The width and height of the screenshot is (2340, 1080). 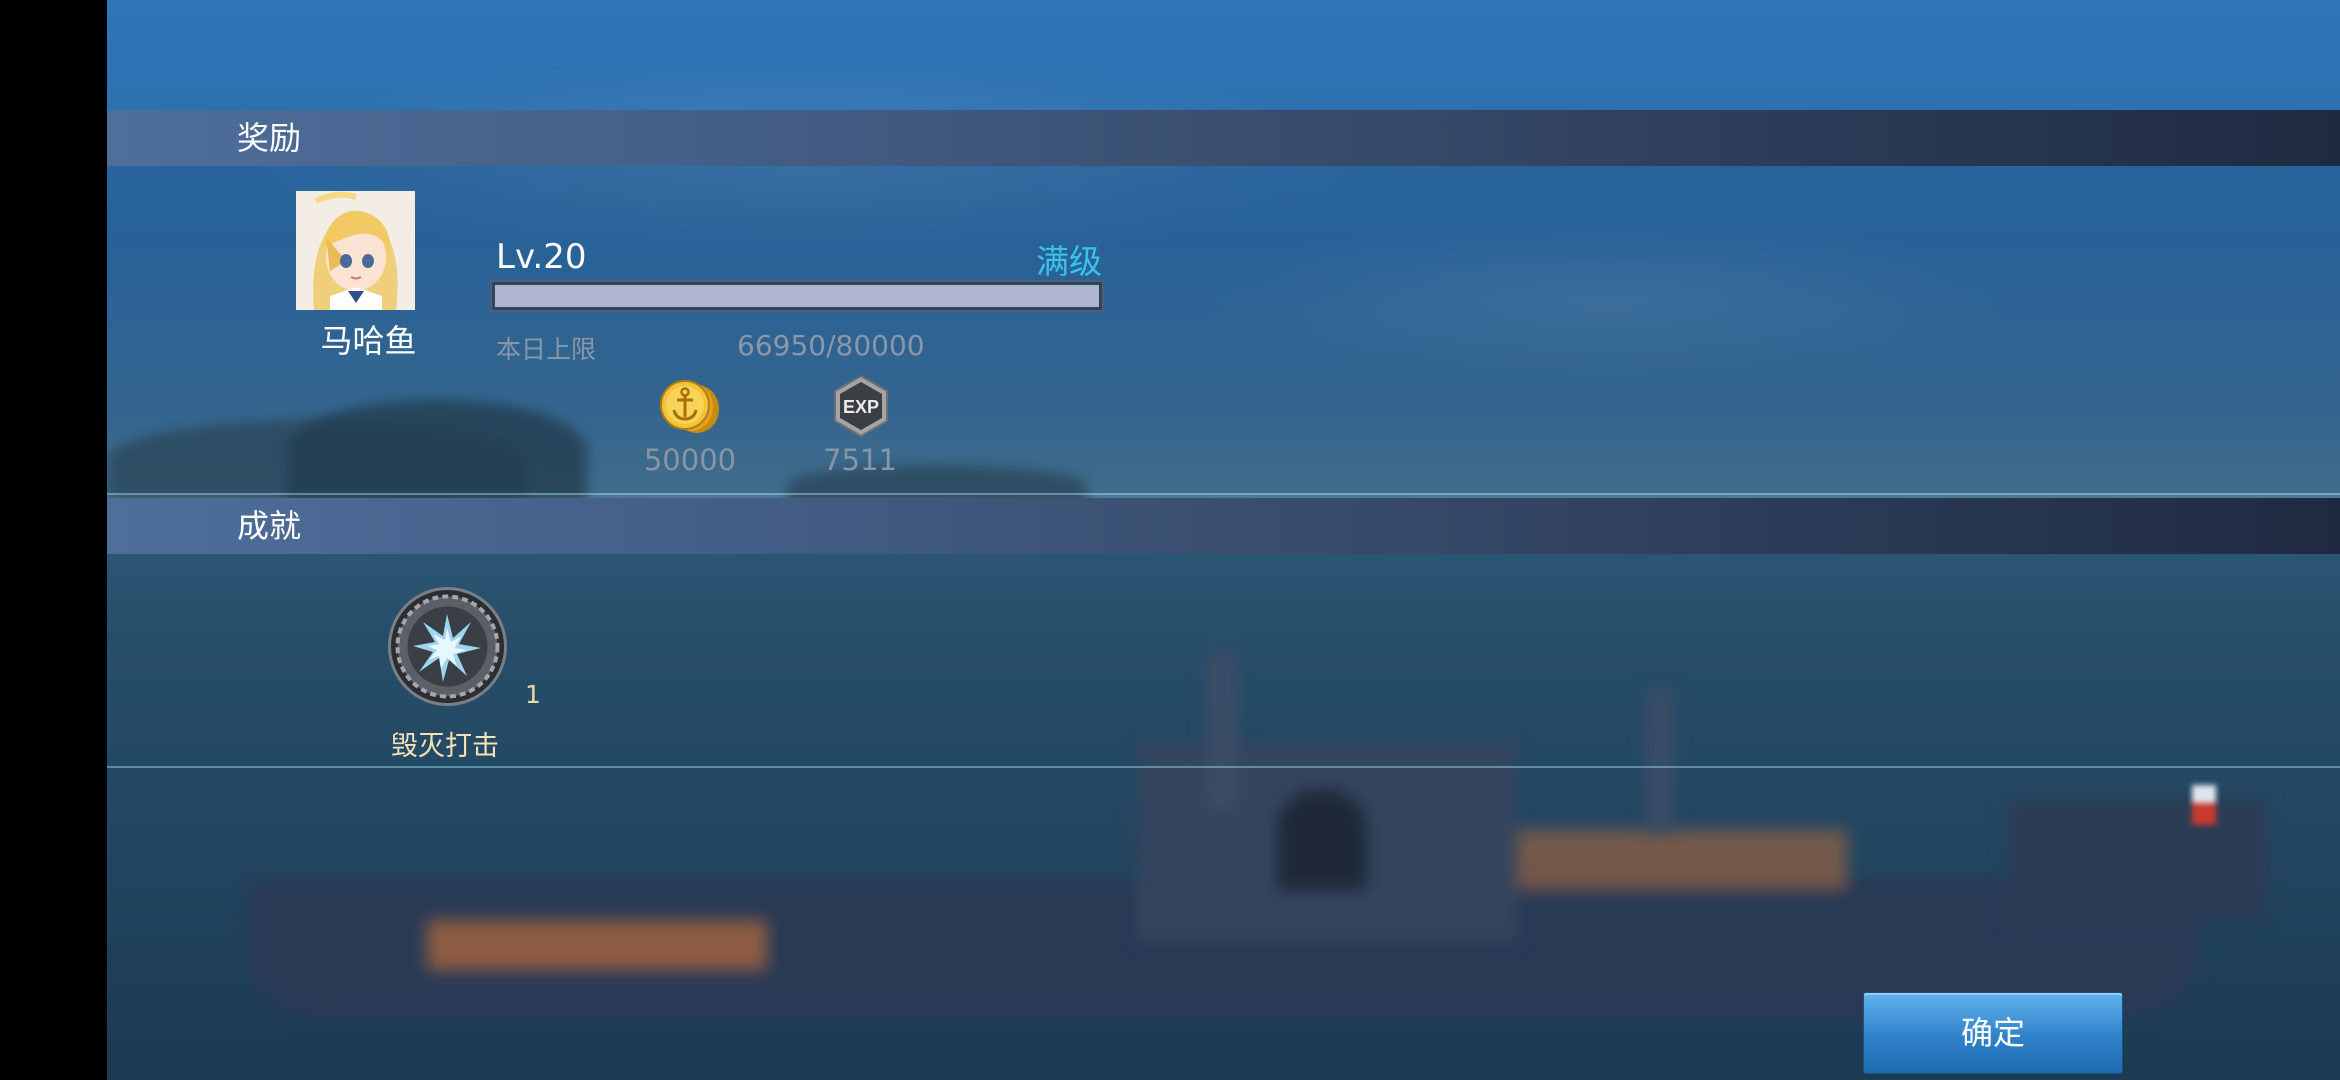 What do you see at coordinates (1223, 526) in the screenshot?
I see `achievement-section-header: 成就` at bounding box center [1223, 526].